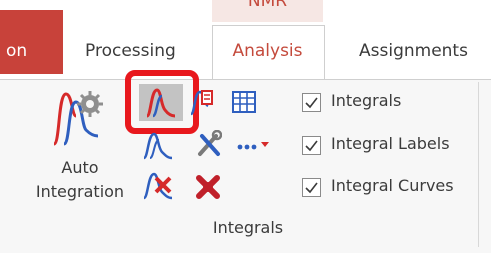 The height and width of the screenshot is (253, 491). I want to click on more-dots-icon, so click(253, 146).